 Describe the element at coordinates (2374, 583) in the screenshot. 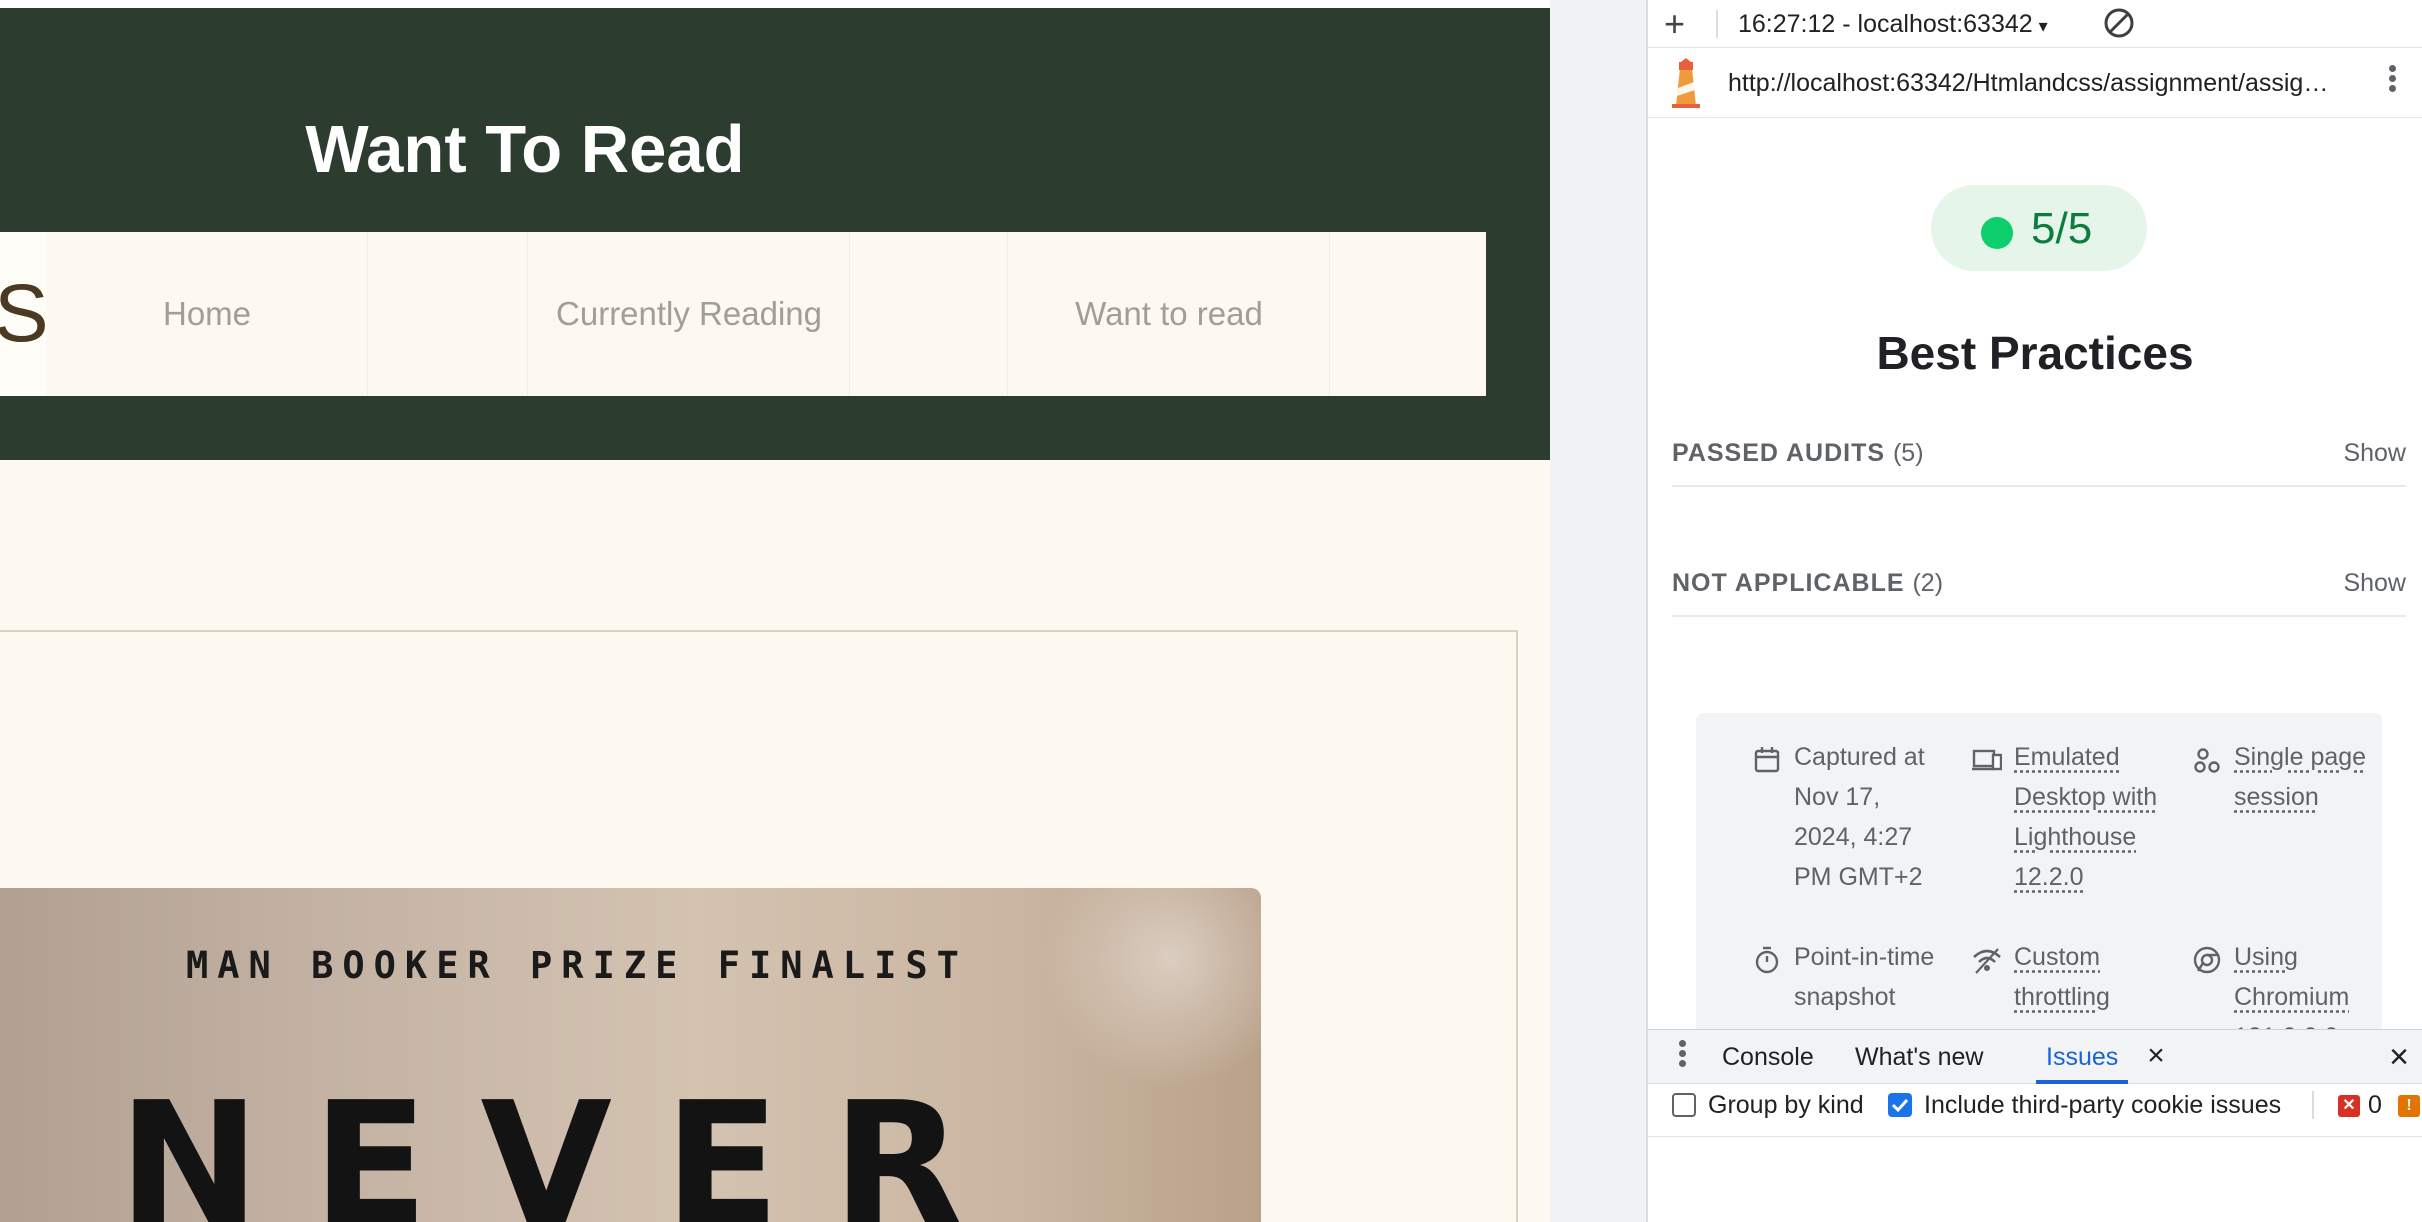

I see `show-not-applicable-button: Show` at that location.